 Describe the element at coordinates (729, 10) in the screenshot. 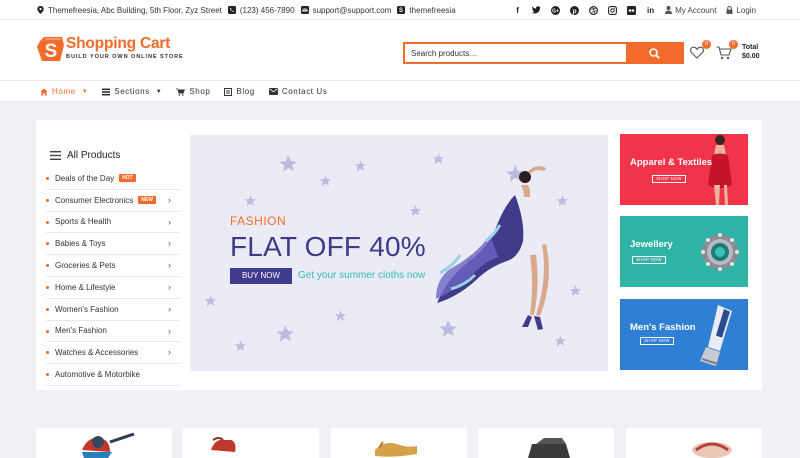

I see `lock-icon` at that location.